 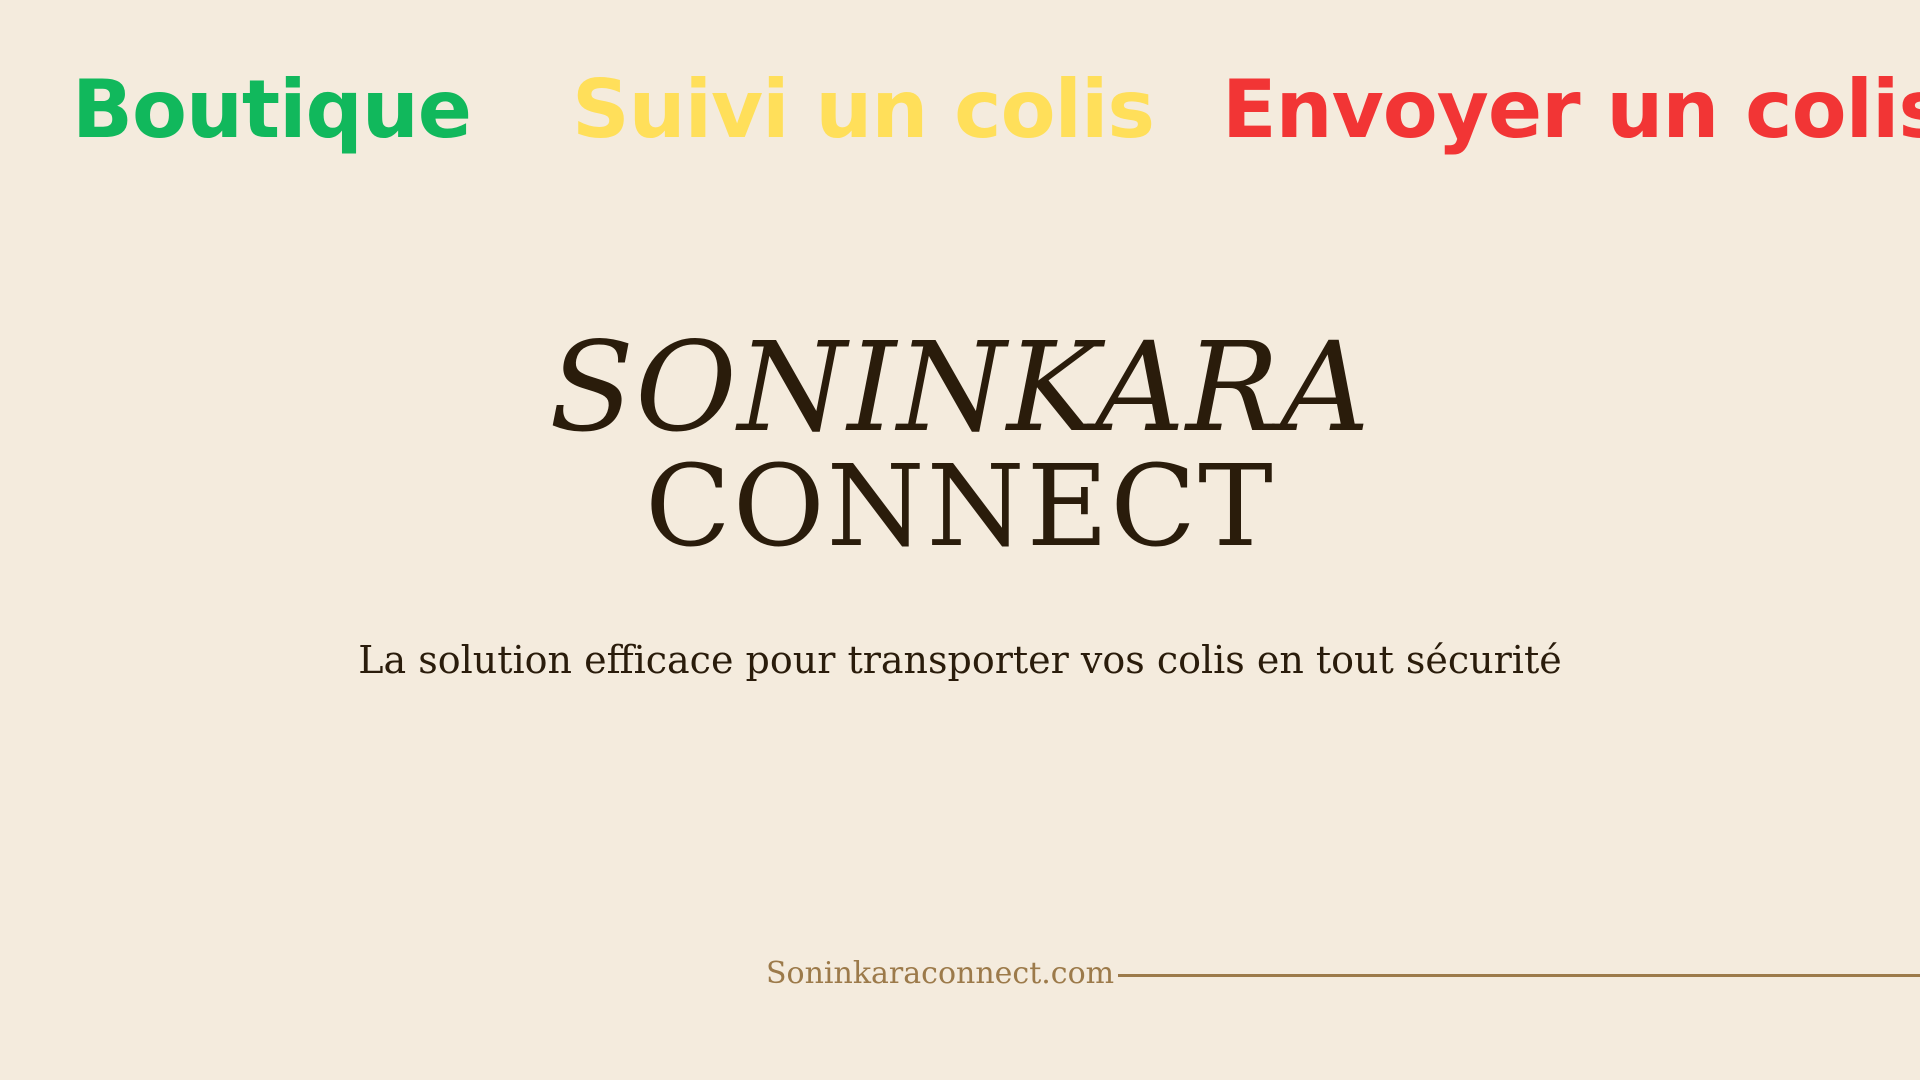 I want to click on nav-link-boutique: Boutique, so click(x=272, y=110).